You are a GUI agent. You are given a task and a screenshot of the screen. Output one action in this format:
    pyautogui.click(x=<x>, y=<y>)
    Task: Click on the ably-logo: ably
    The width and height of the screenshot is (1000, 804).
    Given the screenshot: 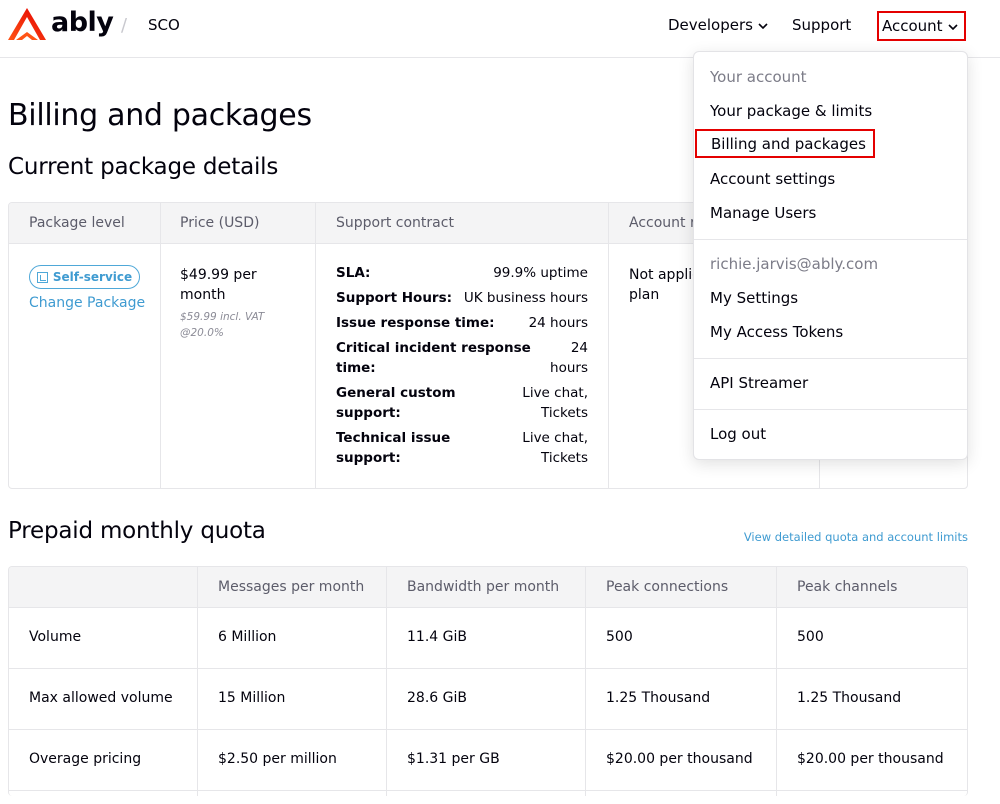 What is the action you would take?
    pyautogui.click(x=61, y=23)
    